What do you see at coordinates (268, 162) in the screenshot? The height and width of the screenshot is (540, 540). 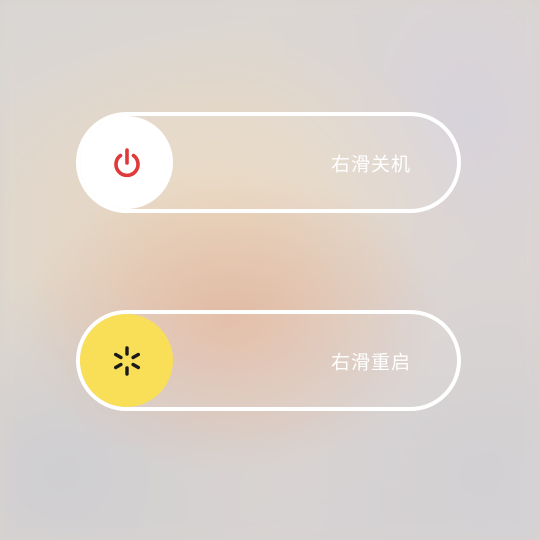 I see `power-off-slider: 右滑关机` at bounding box center [268, 162].